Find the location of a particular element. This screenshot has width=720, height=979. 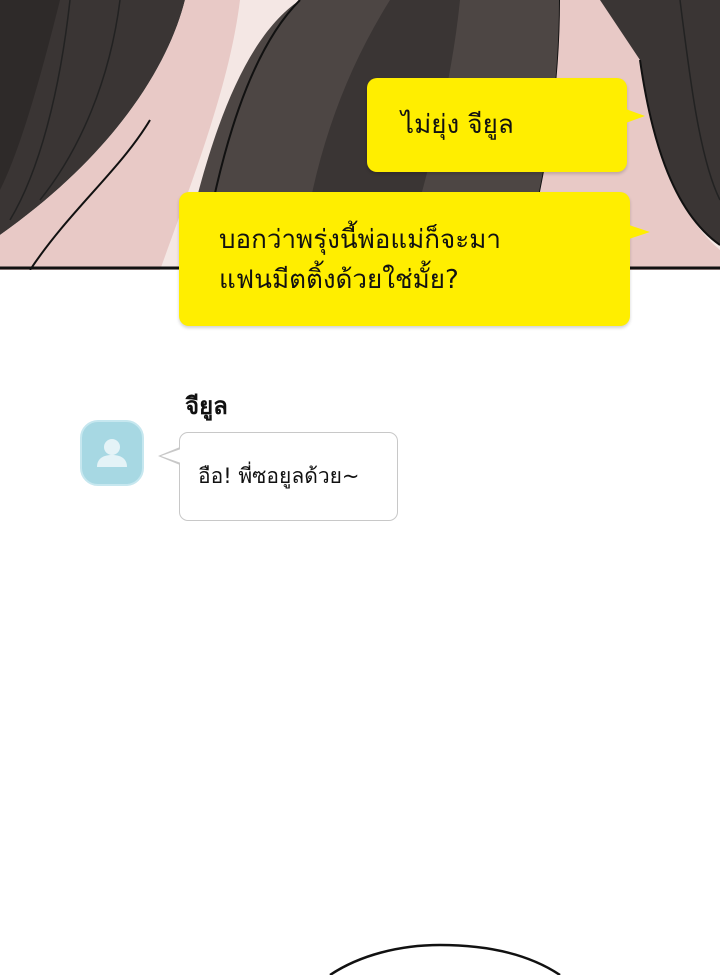

sender-name: จียูล is located at coordinates (206, 406).